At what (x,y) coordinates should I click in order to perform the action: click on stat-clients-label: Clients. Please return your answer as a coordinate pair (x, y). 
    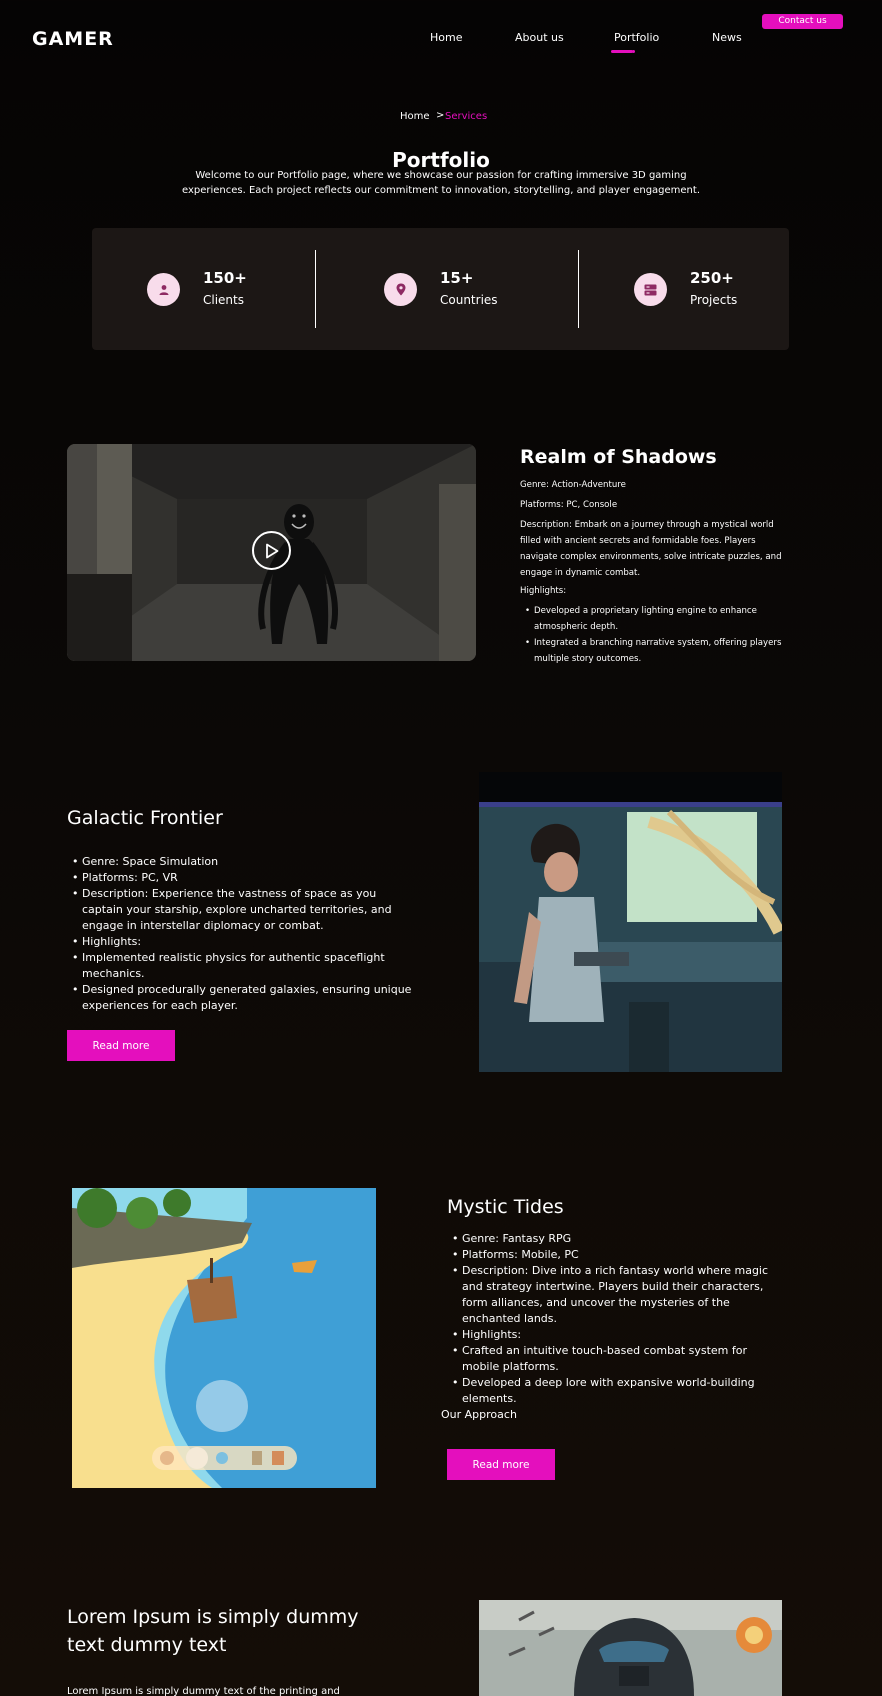
    Looking at the image, I should click on (223, 300).